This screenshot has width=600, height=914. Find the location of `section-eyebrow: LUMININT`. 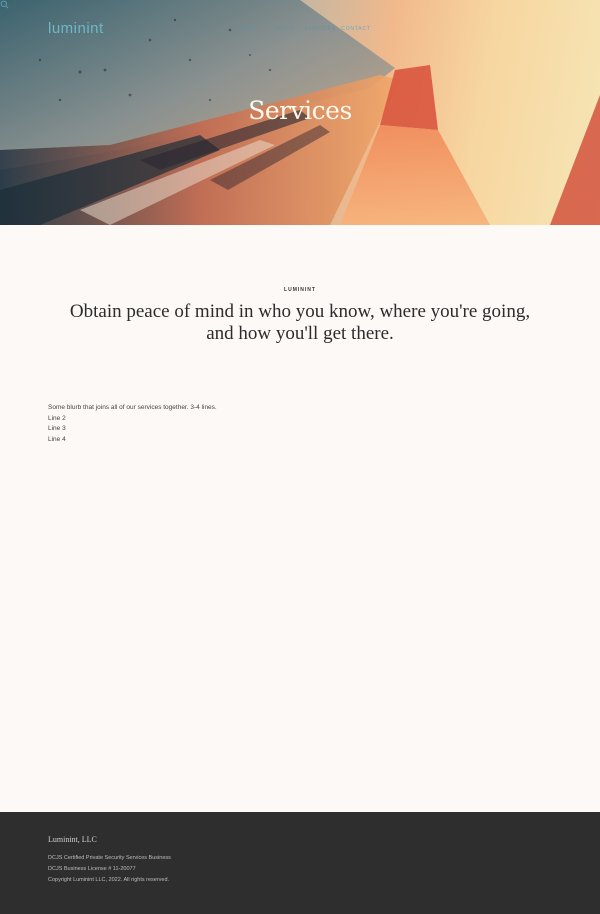

section-eyebrow: LUMININT is located at coordinates (300, 290).